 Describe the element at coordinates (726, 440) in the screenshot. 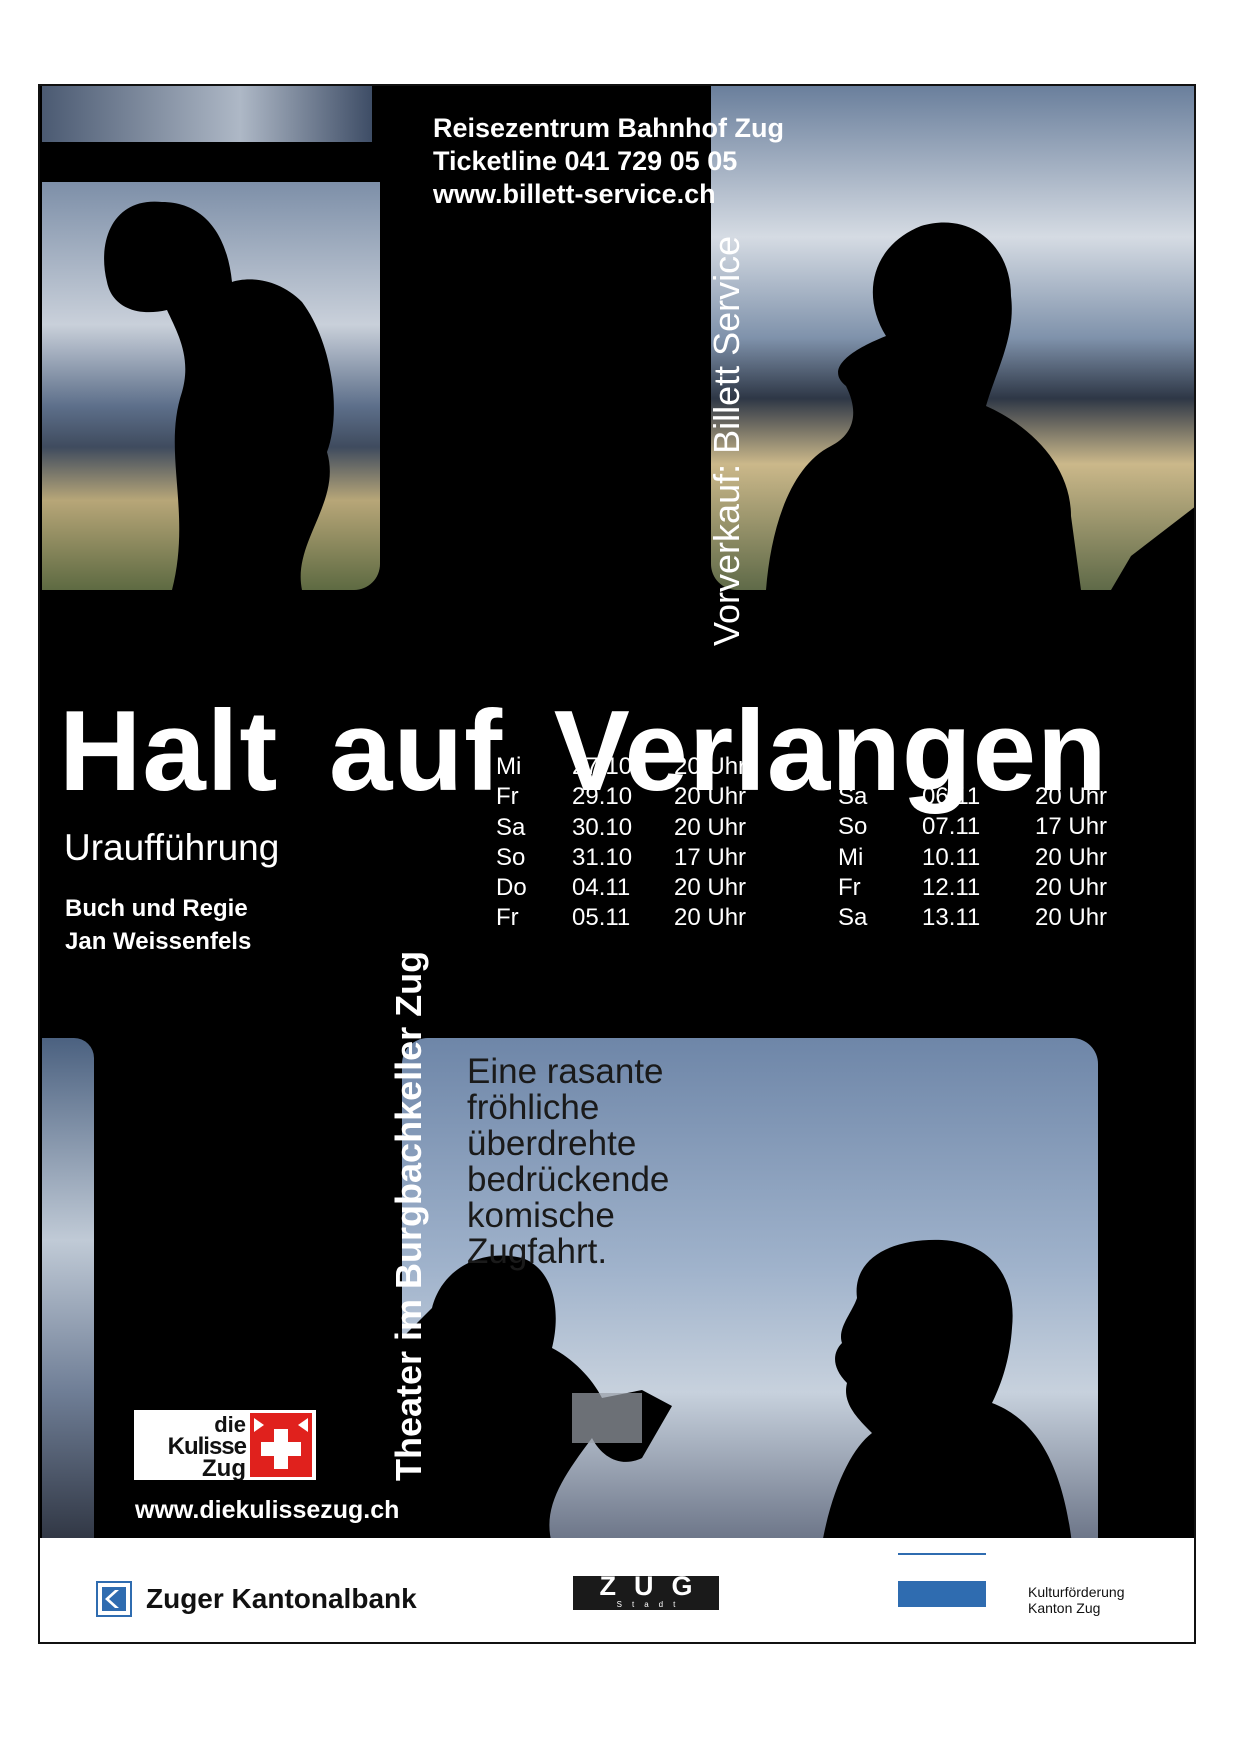

I see `presale-vertical-text: Vorverkauf: Billett Service` at that location.